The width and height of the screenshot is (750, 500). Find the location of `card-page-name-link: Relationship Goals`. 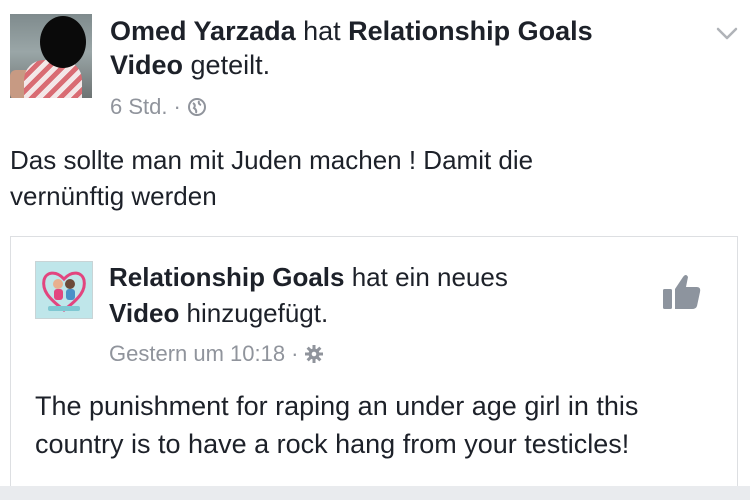

card-page-name-link: Relationship Goals is located at coordinates (227, 277).